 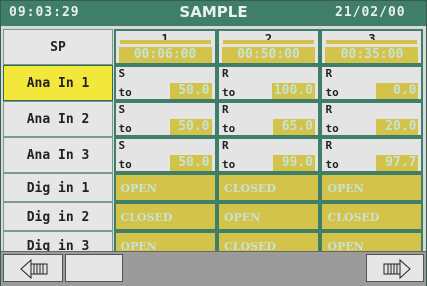 I want to click on scroll-right-icon, so click(x=397, y=269).